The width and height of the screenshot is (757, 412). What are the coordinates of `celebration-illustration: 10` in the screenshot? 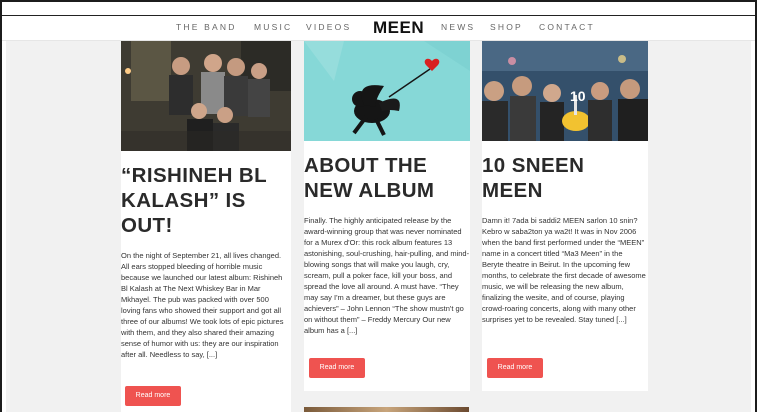 It's located at (565, 91).